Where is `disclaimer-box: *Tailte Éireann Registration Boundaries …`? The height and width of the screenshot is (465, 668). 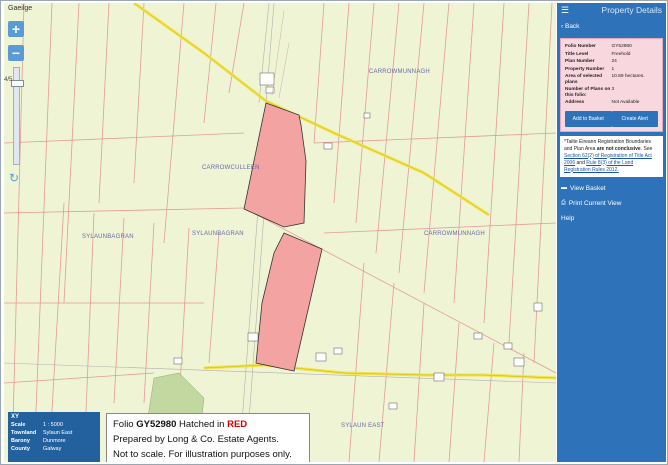 disclaimer-box: *Tailte Éireann Registration Boundaries … is located at coordinates (611, 156).